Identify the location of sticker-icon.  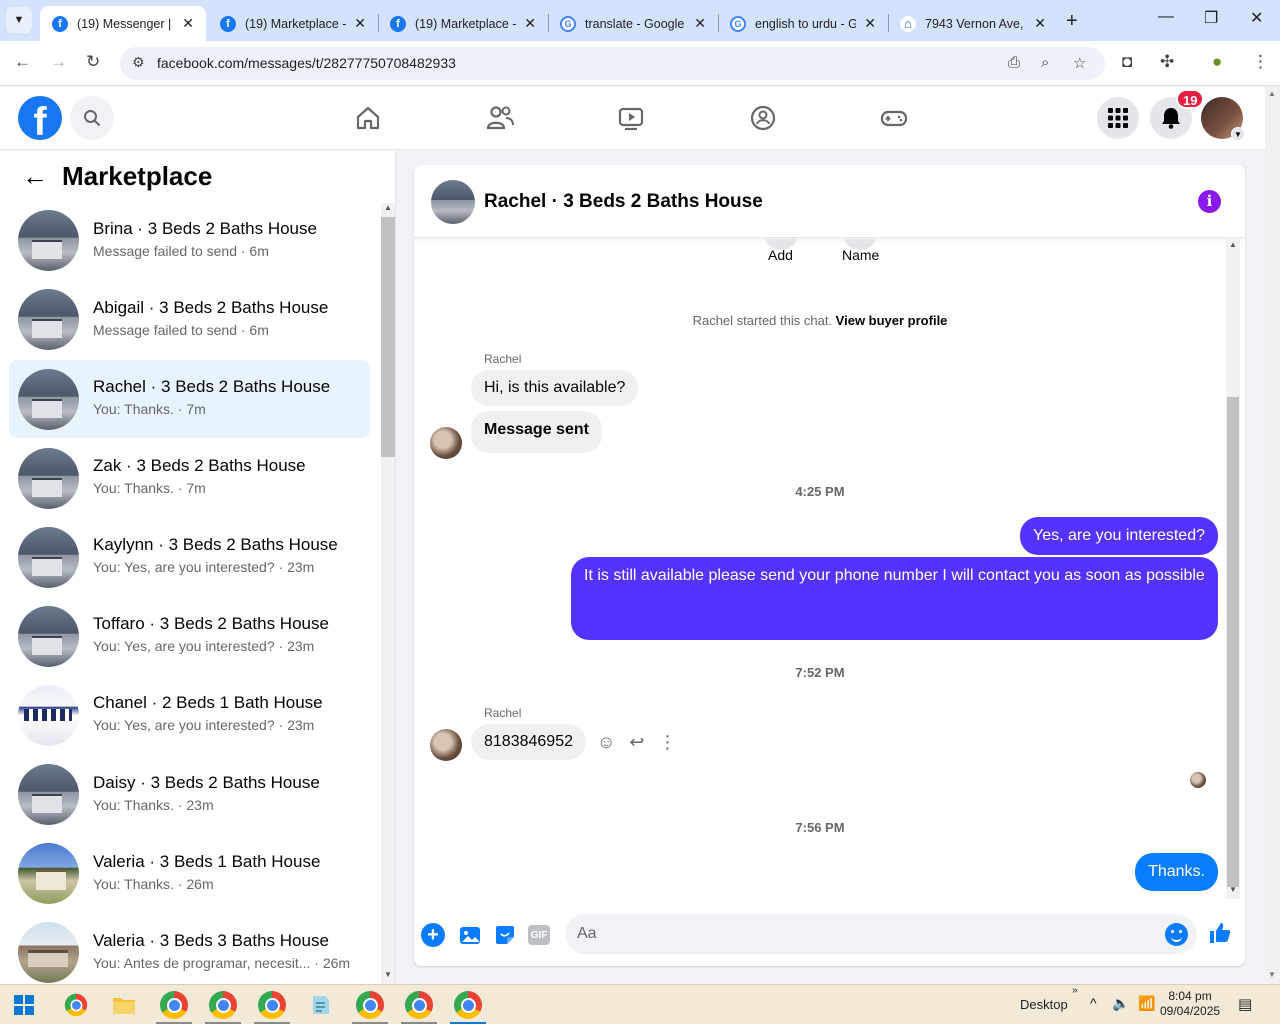
(505, 935).